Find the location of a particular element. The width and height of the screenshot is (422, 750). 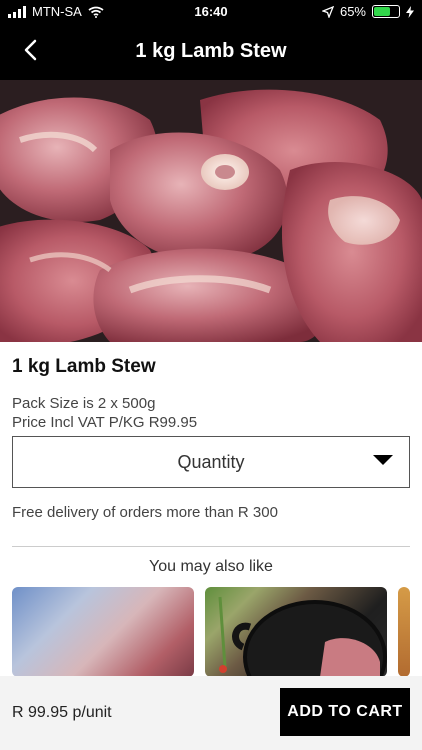

app-header: 1 kg Lamb Stew is located at coordinates (211, 52).